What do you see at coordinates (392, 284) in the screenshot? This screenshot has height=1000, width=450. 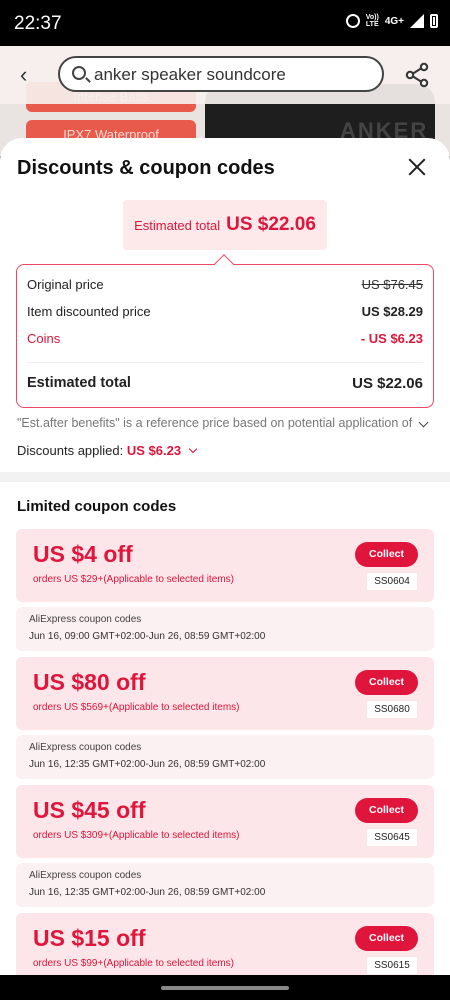 I see `original-price-value: US $76.45` at bounding box center [392, 284].